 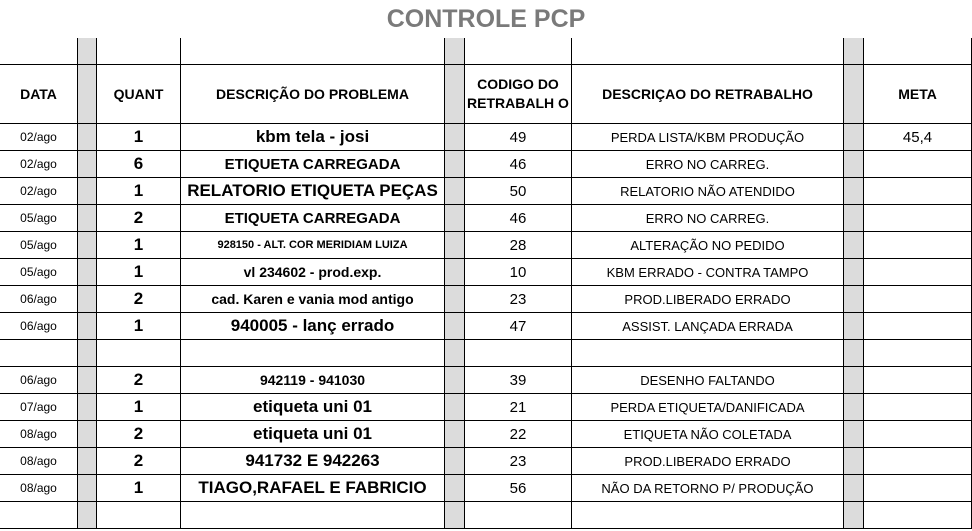 I want to click on rework-code-cell: 22, so click(x=518, y=434).